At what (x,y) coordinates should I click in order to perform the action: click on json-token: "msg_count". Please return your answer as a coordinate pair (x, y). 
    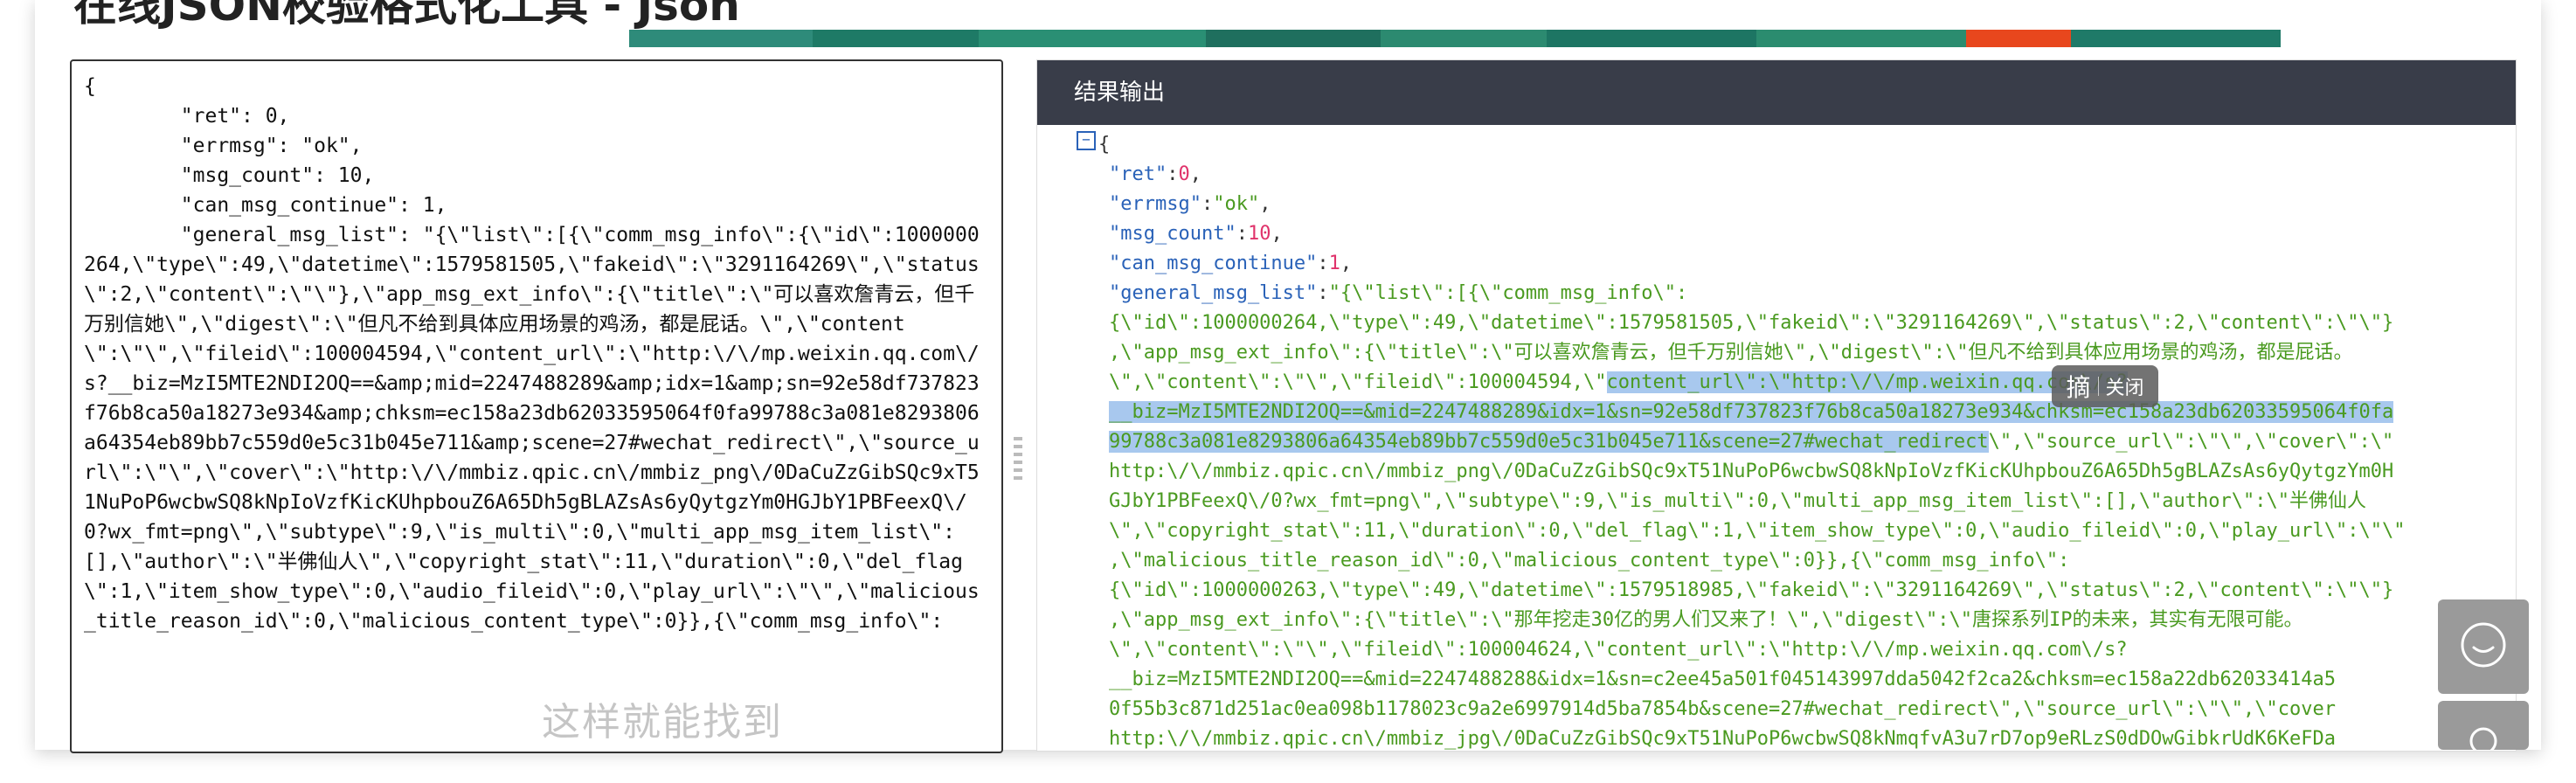
    Looking at the image, I should click on (1172, 234).